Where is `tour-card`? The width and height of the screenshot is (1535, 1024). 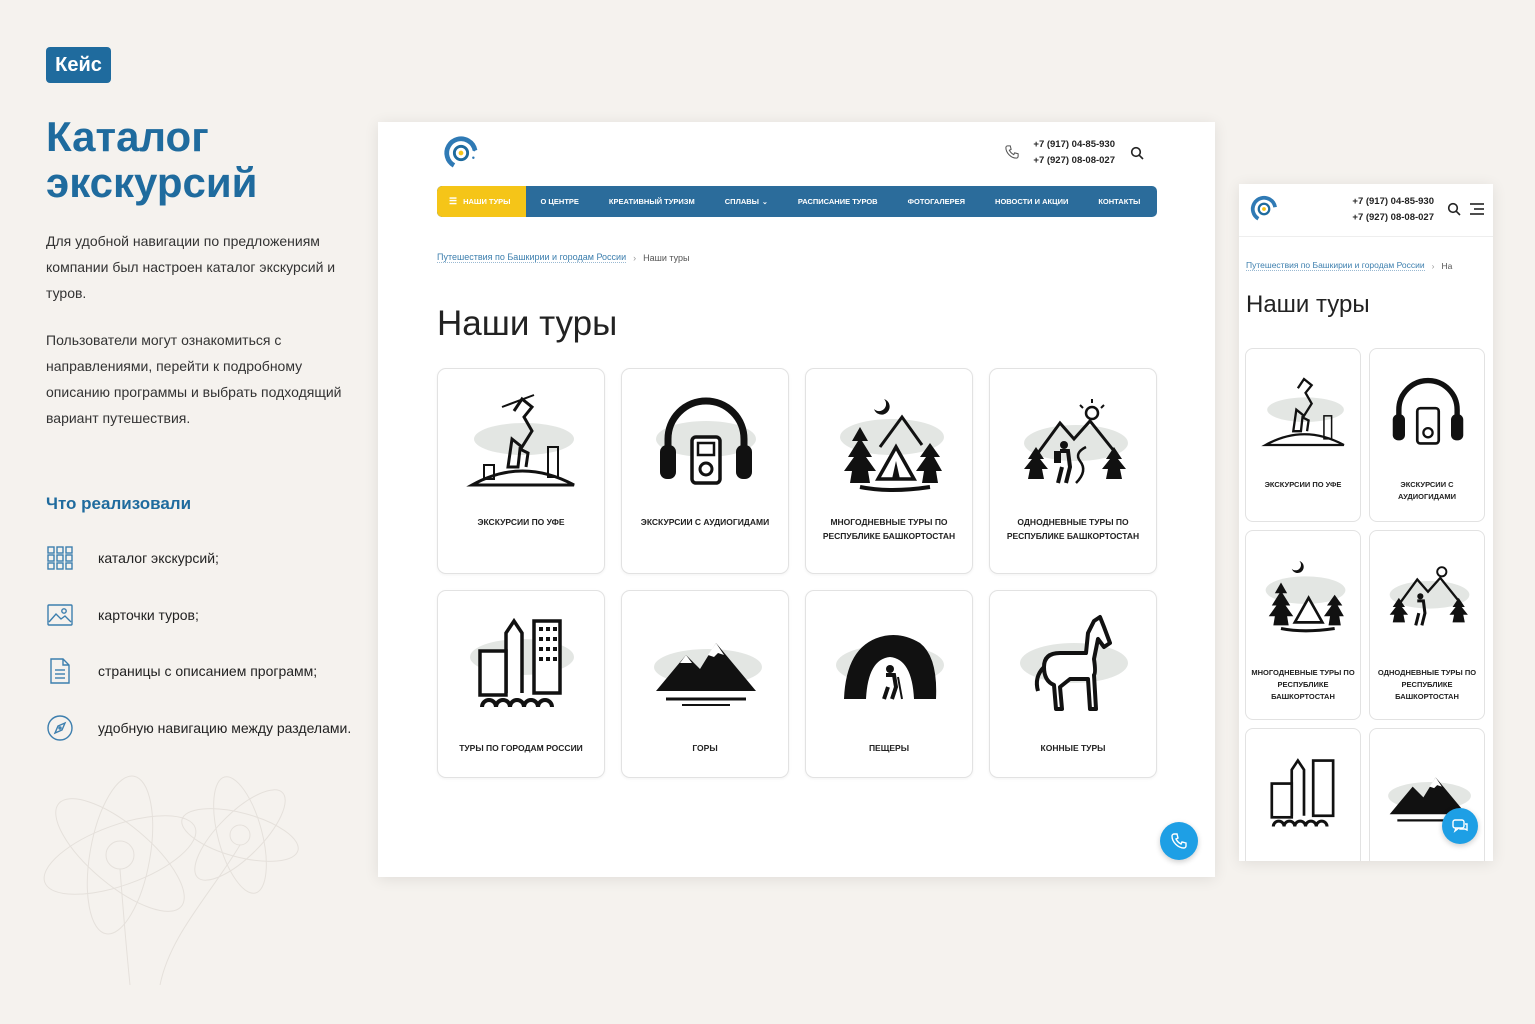 tour-card is located at coordinates (1303, 794).